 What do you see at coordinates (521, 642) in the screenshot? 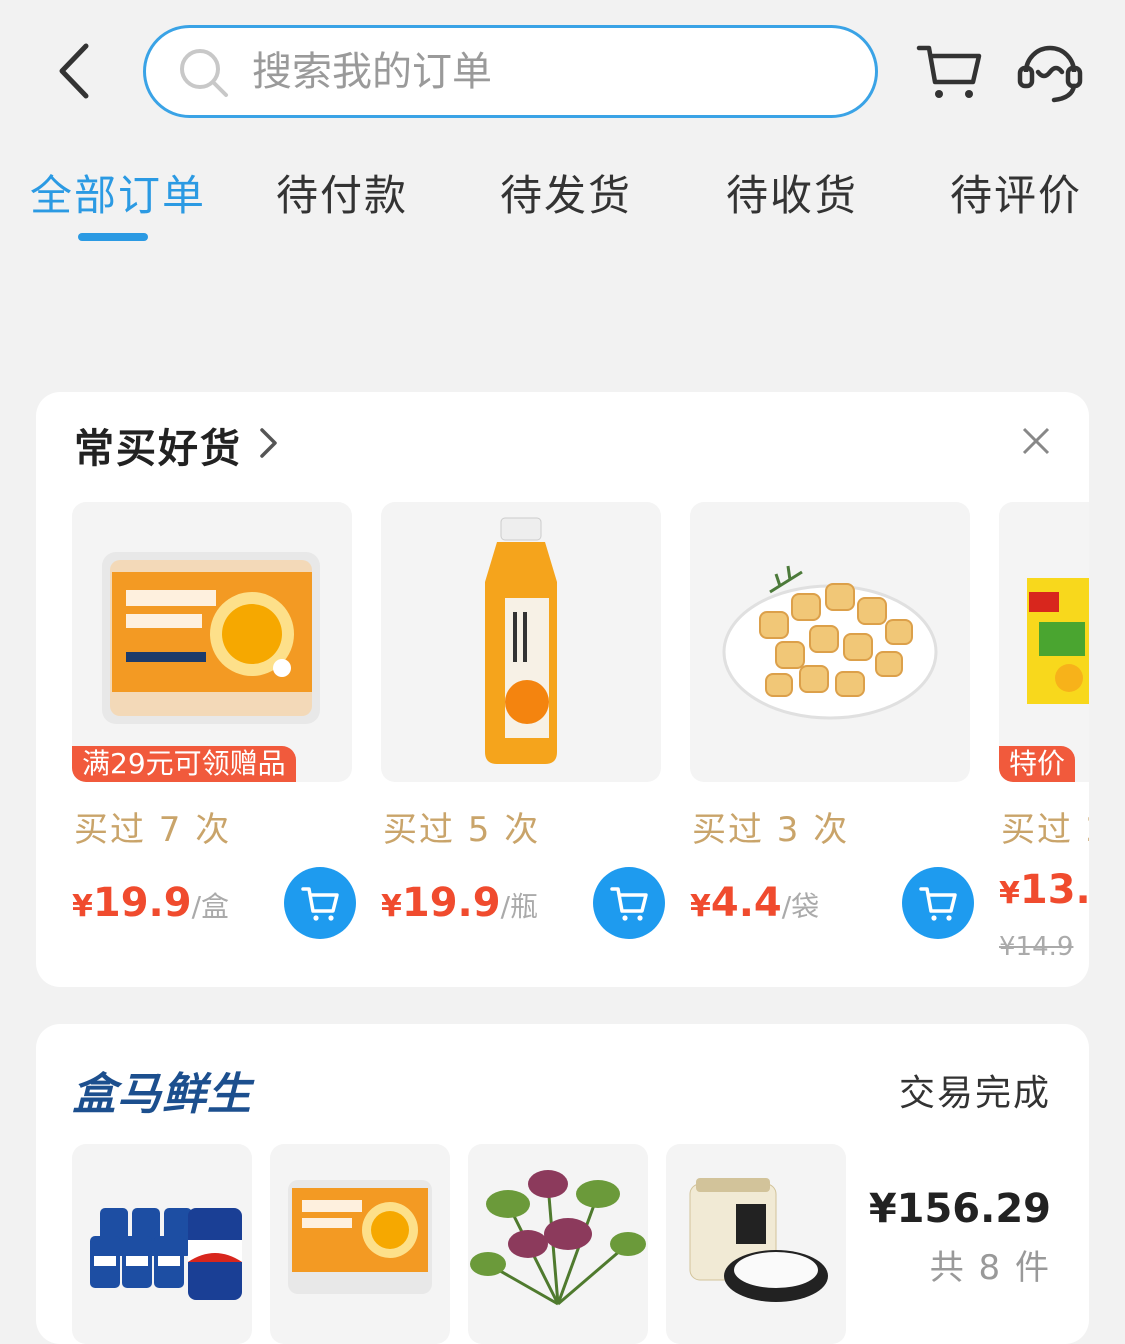
I see `product-image-orange-juice` at bounding box center [521, 642].